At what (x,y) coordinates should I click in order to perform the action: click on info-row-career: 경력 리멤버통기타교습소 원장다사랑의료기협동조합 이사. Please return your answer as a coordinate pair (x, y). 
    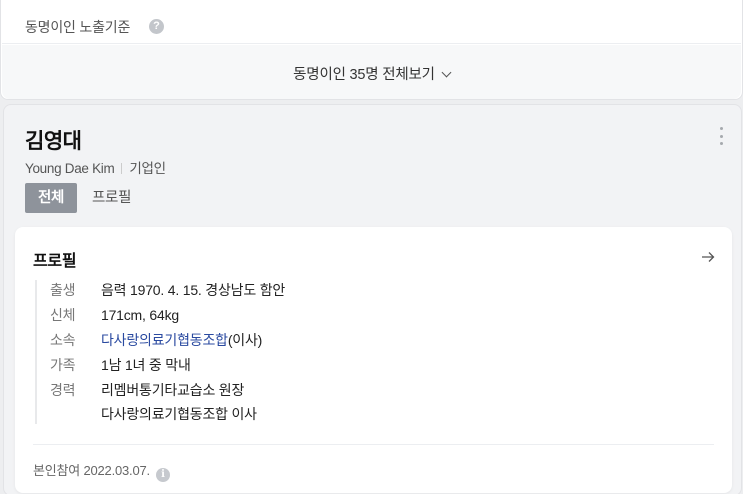
    Looking at the image, I should click on (167, 402).